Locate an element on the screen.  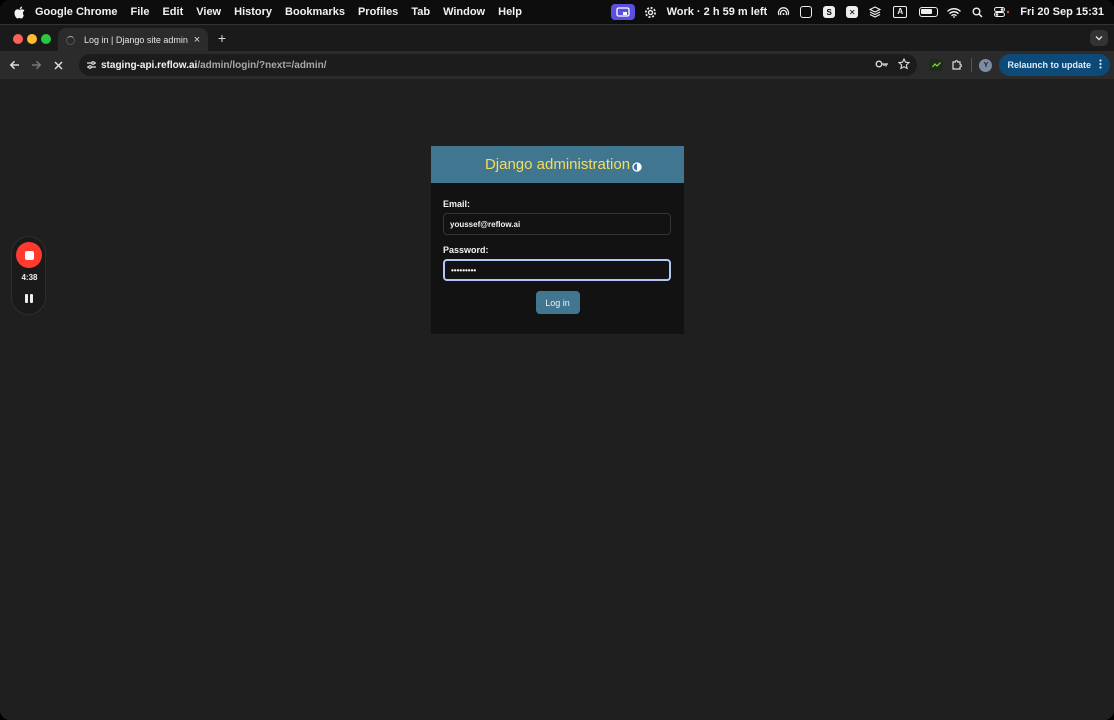
password-label: Password: is located at coordinates (466, 250).